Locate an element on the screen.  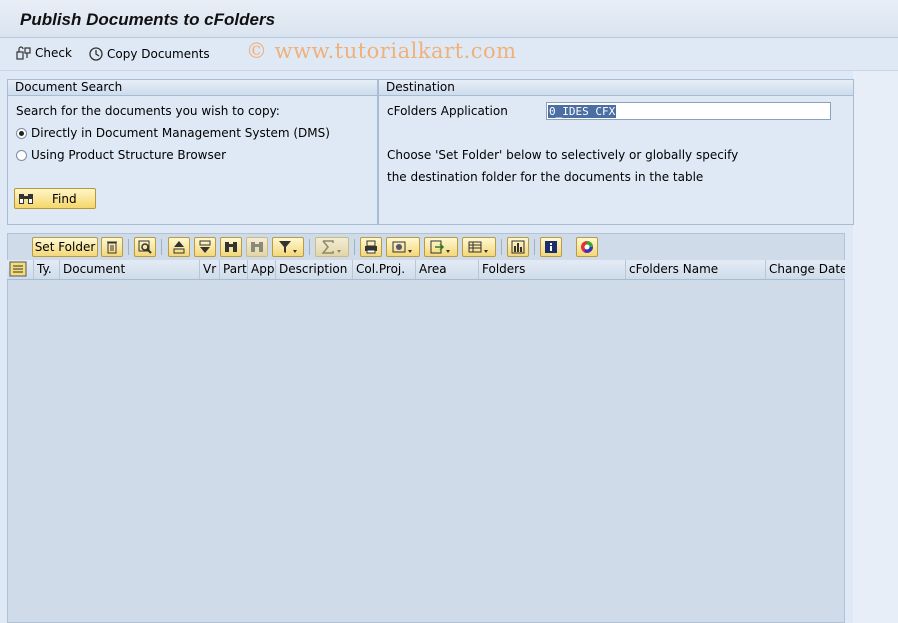
set-folder-button: Set Folder is located at coordinates (65, 247).